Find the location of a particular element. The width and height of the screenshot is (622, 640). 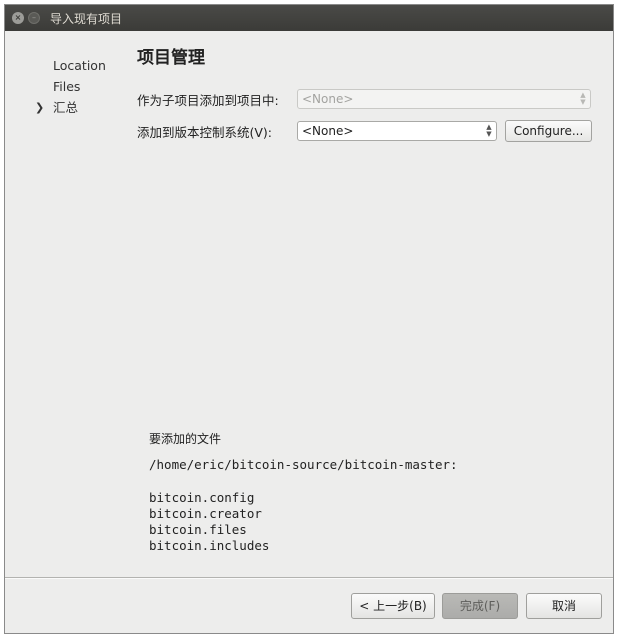

files-heading: 要添加的文件 is located at coordinates (185, 439).